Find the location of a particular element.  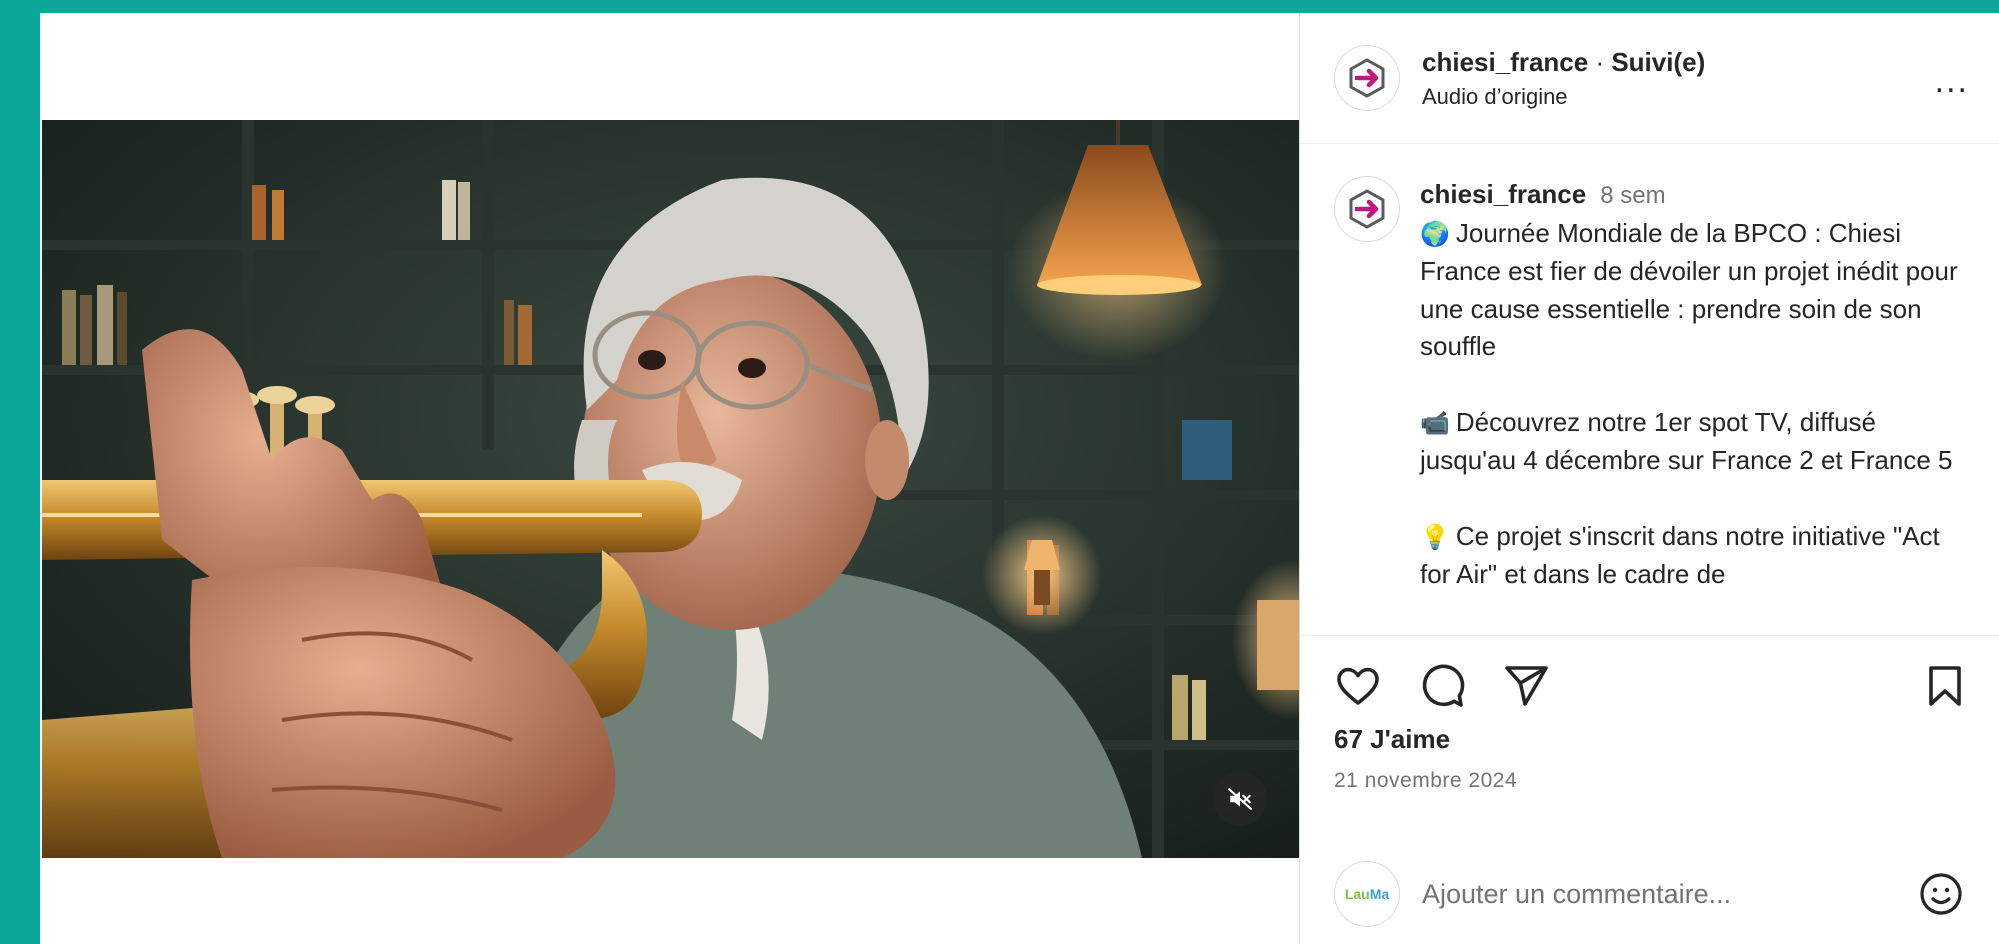

audio-label: Audio d’origine is located at coordinates (1563, 97).